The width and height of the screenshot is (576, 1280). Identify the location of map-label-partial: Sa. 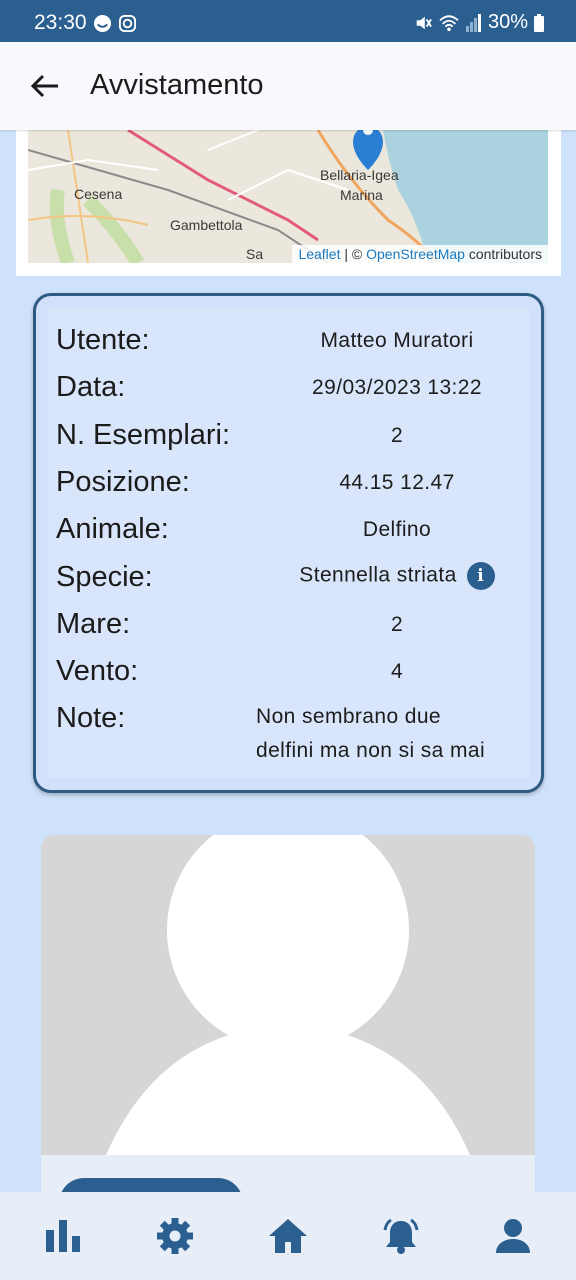
(255, 254).